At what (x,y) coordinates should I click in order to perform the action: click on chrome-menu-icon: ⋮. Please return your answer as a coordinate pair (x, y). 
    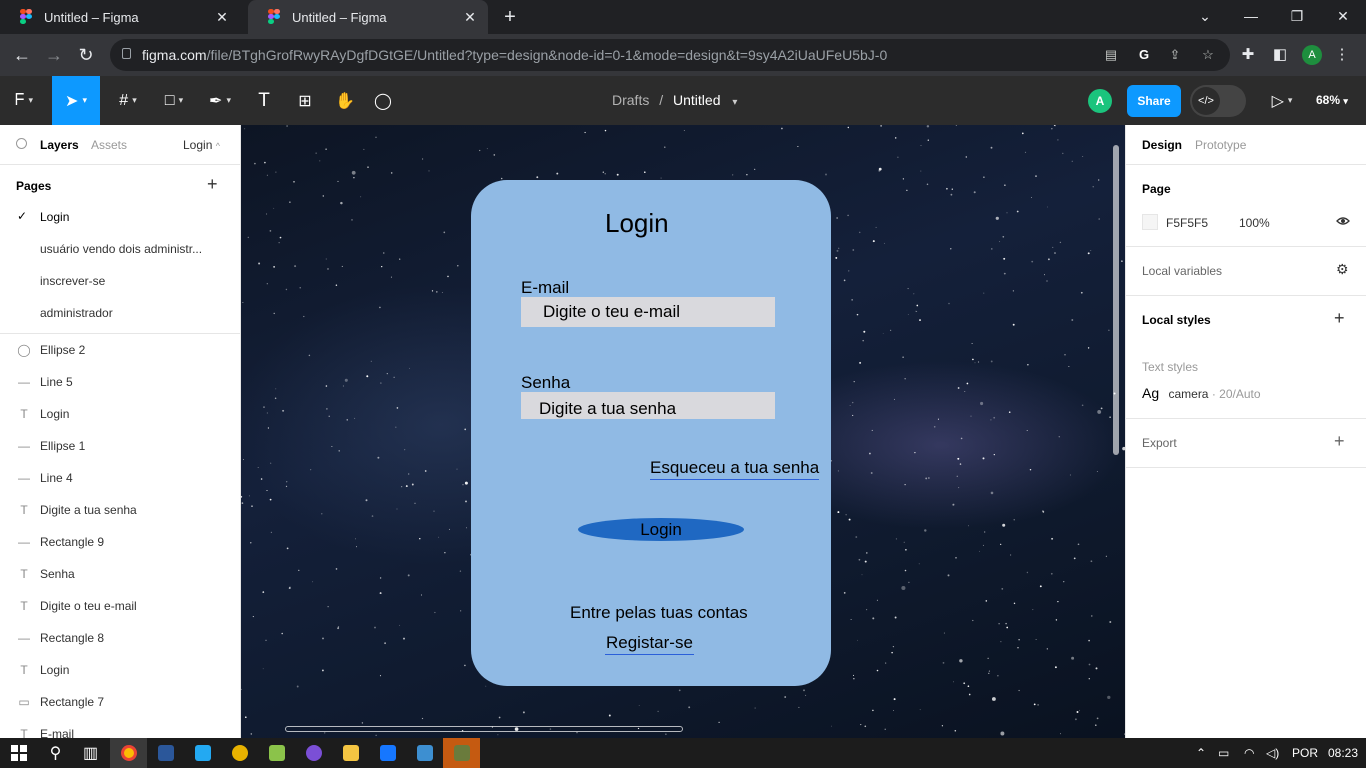
    Looking at the image, I should click on (1342, 55).